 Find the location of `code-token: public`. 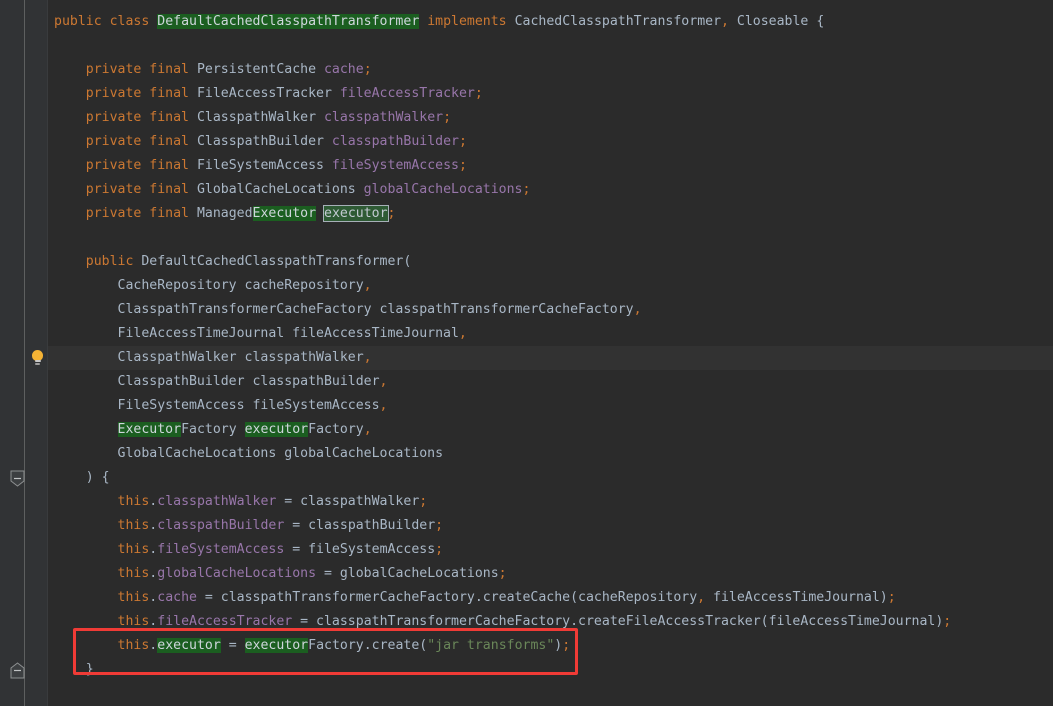

code-token: public is located at coordinates (109, 261).